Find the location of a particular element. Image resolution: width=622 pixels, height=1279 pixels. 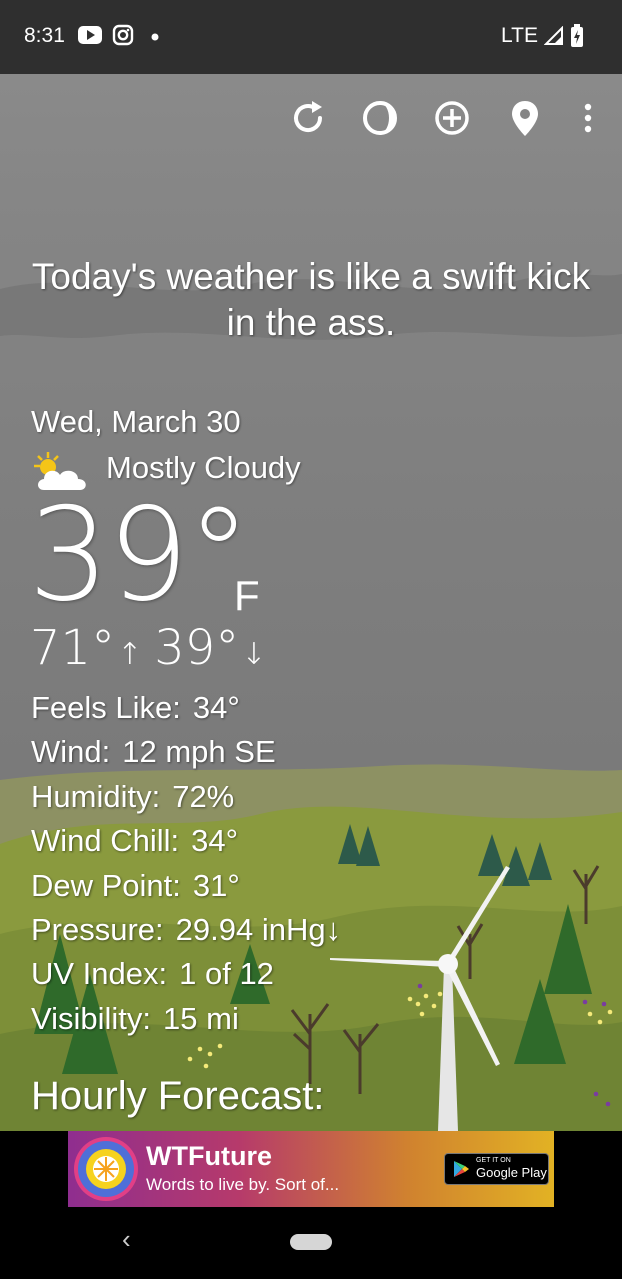

moon-phase-button is located at coordinates (380, 118).